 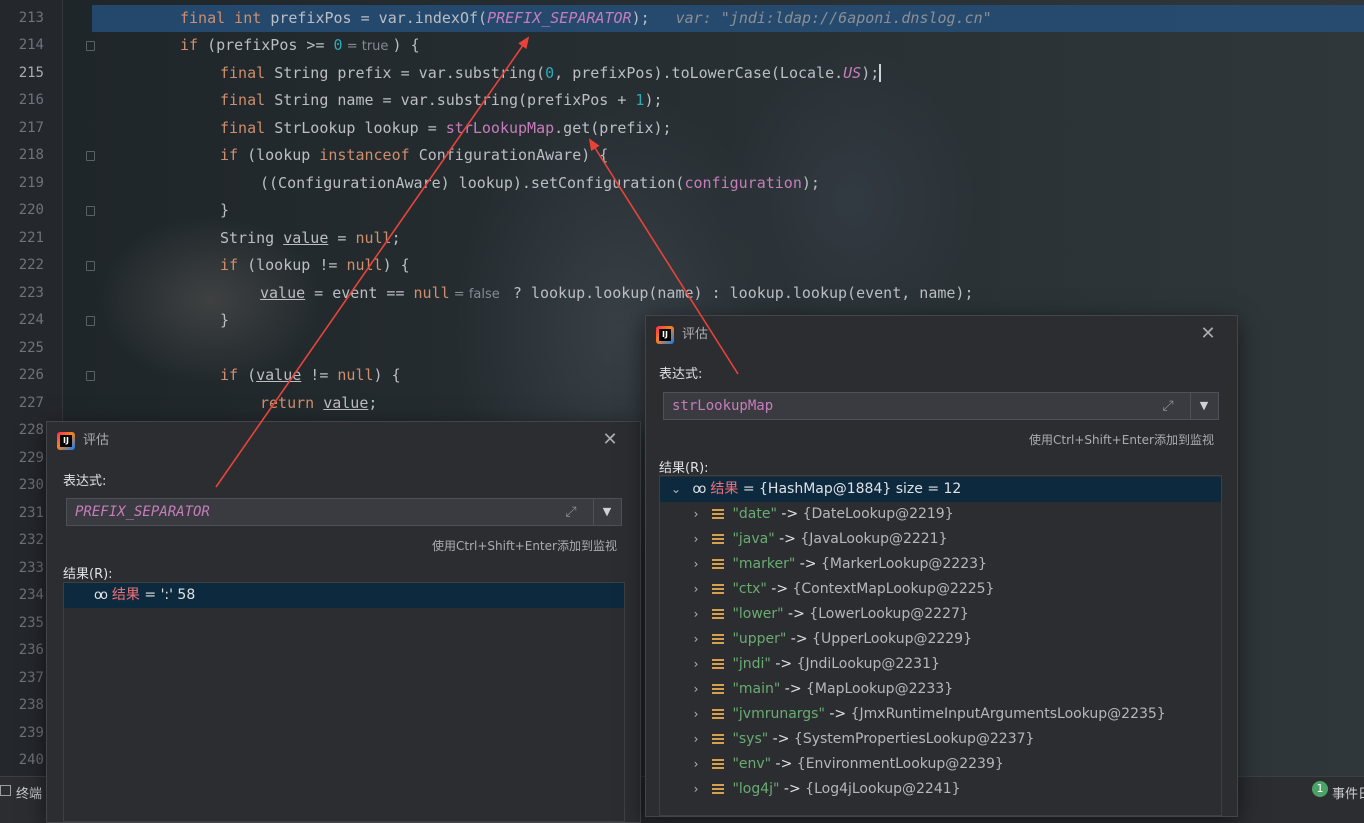 What do you see at coordinates (941, 406) in the screenshot?
I see `expression-input: strLookupMap ⤢ ▼` at bounding box center [941, 406].